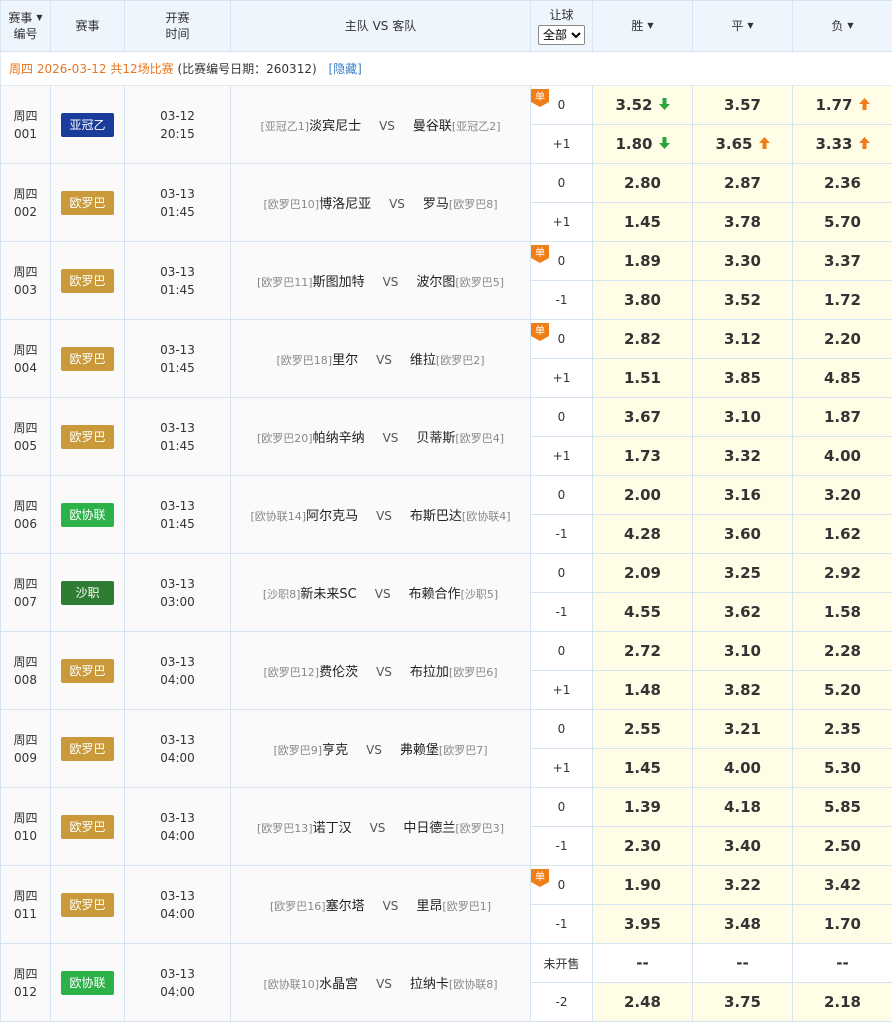  I want to click on home-team: 里尔, so click(345, 360).